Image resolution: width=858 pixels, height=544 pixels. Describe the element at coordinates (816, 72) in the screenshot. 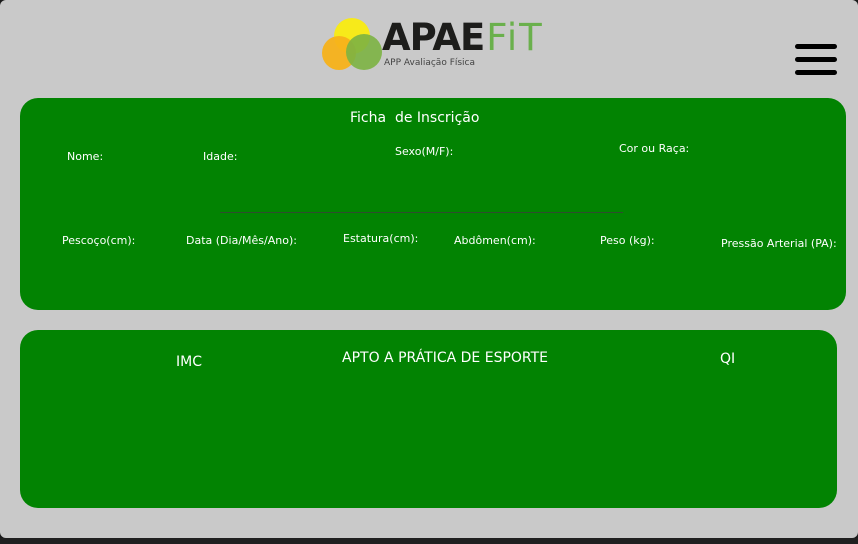

I see `menu-bar-bottom` at that location.